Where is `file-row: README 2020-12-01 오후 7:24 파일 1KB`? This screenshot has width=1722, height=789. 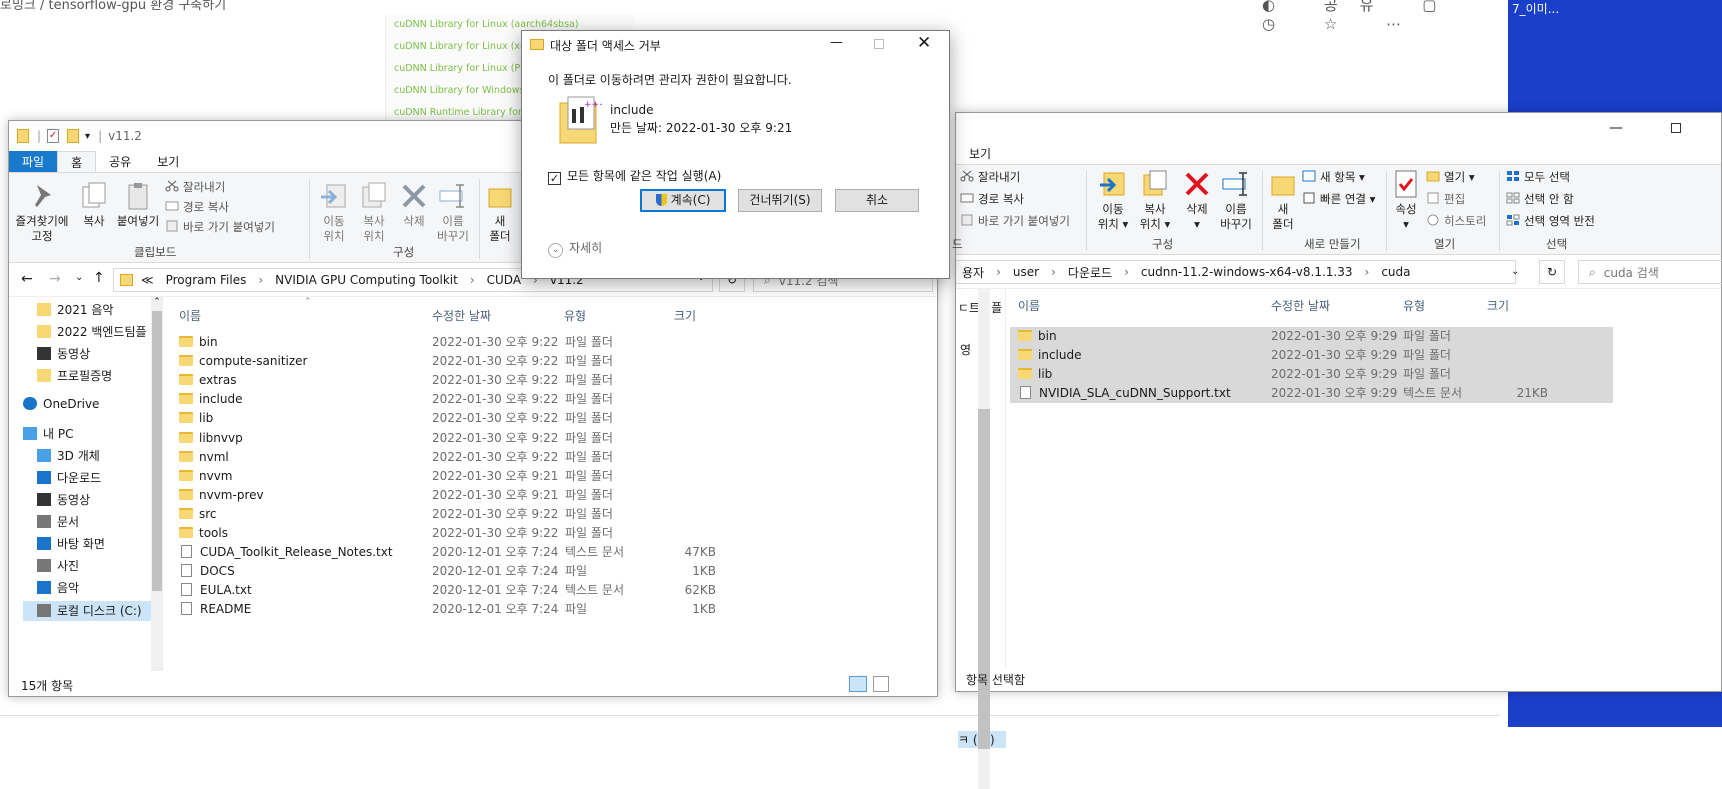
file-row: README 2020-12-01 오후 7:24 파일 1KB is located at coordinates (471, 609).